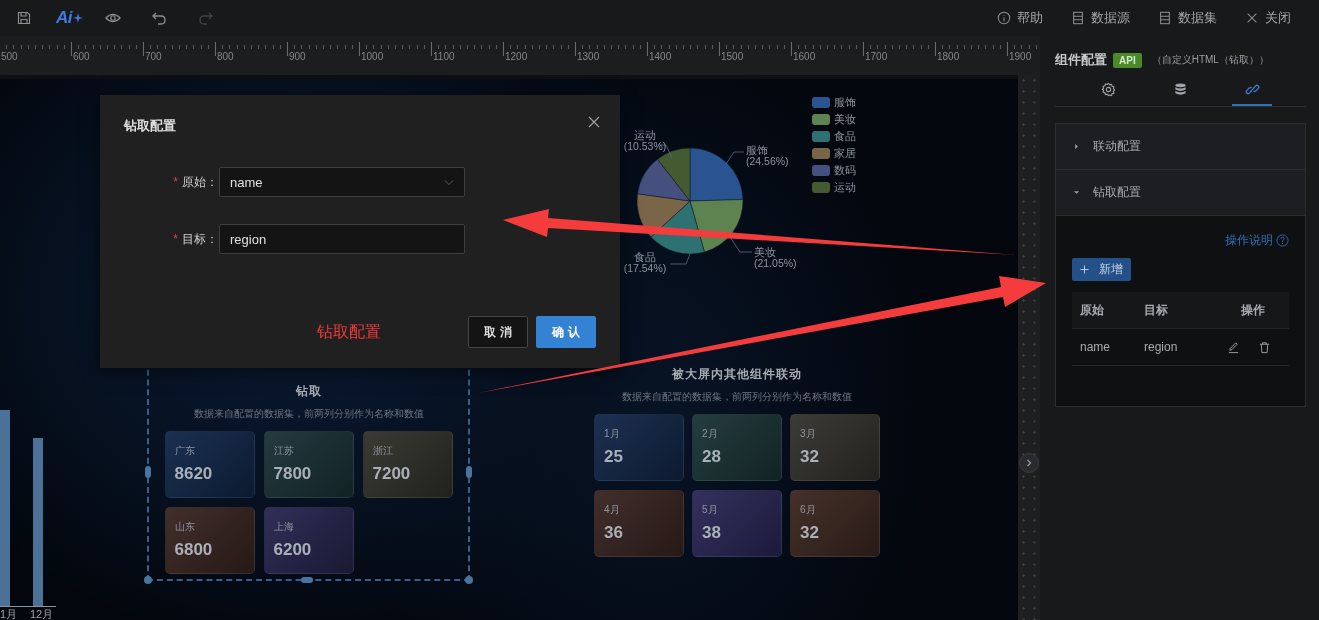 This screenshot has height=620, width=1319. What do you see at coordinates (1268, 18) in the screenshot?
I see `close-button: 关闭` at bounding box center [1268, 18].